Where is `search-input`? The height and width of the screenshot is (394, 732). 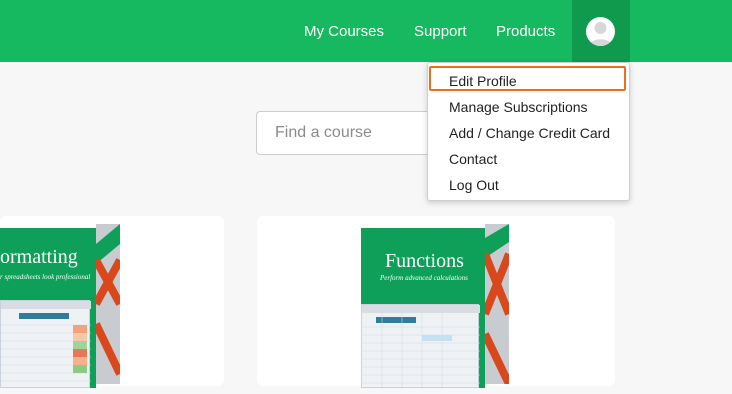 search-input is located at coordinates (356, 133).